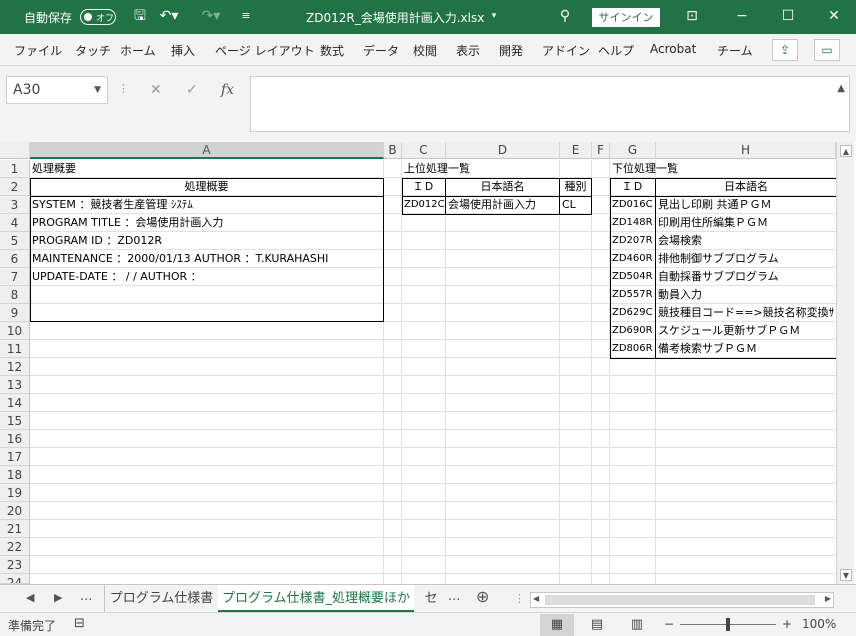 The width and height of the screenshot is (856, 636). Describe the element at coordinates (669, 624) in the screenshot. I see `zoom-out-icon: −` at that location.